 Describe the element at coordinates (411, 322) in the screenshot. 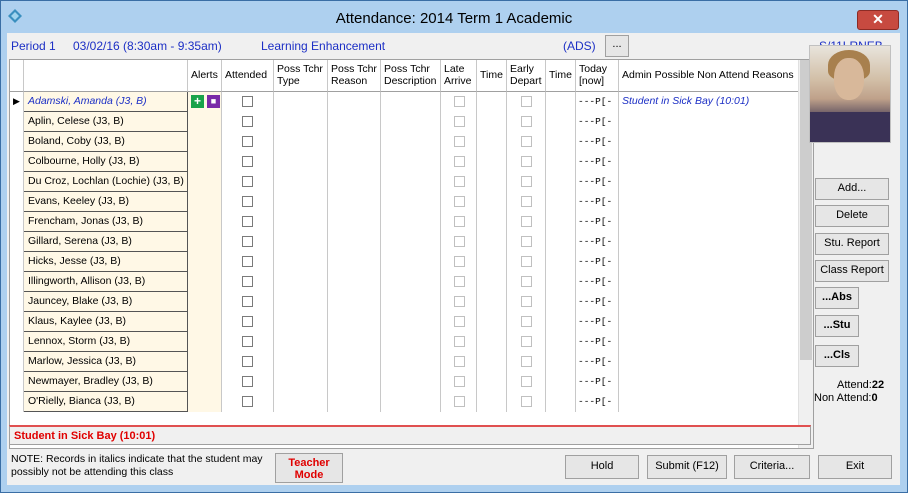

I see `table-row: Klaus, Kaylee (J3, B) ---P[-` at that location.